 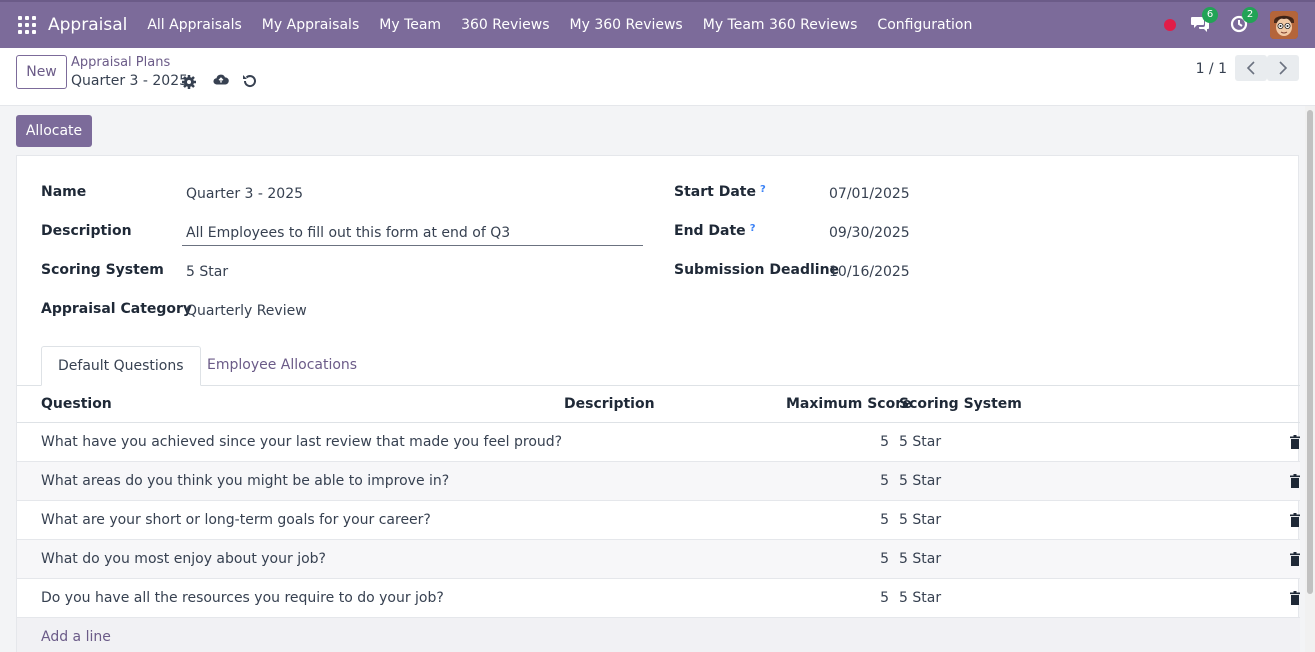 I want to click on user-avatar, so click(x=1284, y=25).